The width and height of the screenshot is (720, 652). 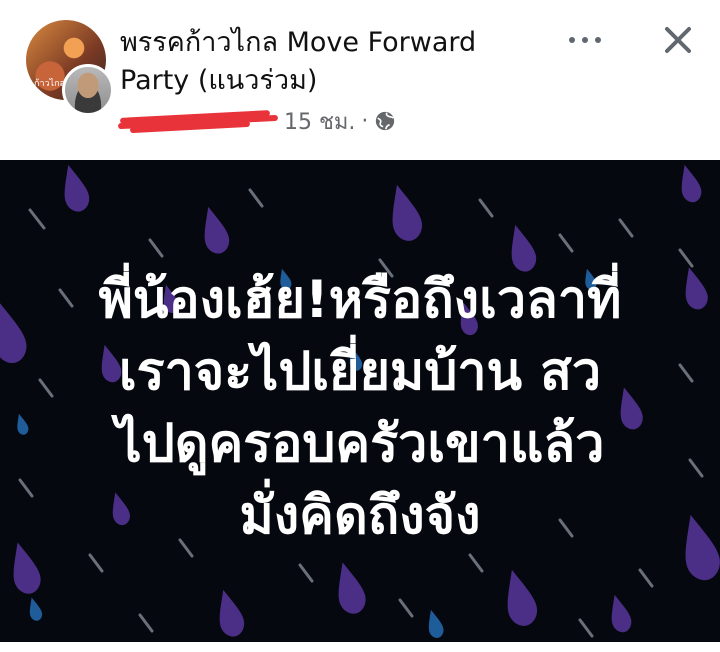 What do you see at coordinates (360, 647) in the screenshot?
I see `post-bottom-strip` at bounding box center [360, 647].